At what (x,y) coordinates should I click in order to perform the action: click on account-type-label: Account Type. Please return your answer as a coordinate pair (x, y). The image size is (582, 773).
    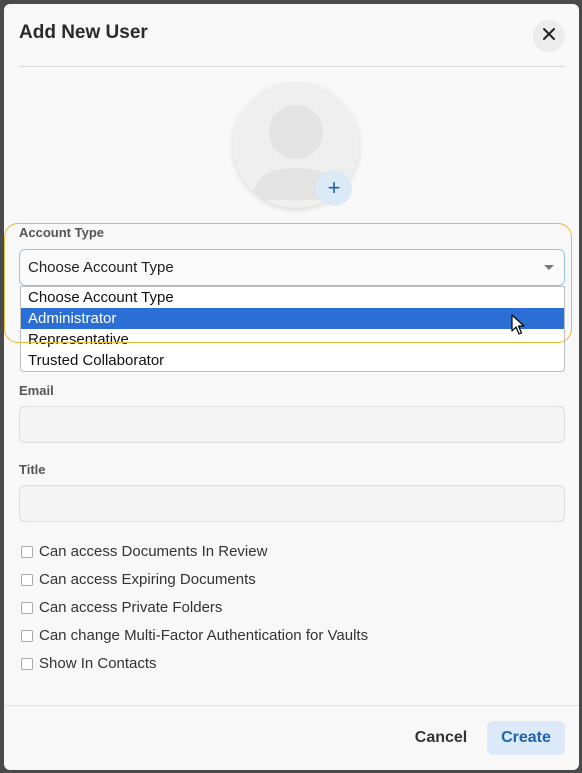
    Looking at the image, I should click on (61, 232).